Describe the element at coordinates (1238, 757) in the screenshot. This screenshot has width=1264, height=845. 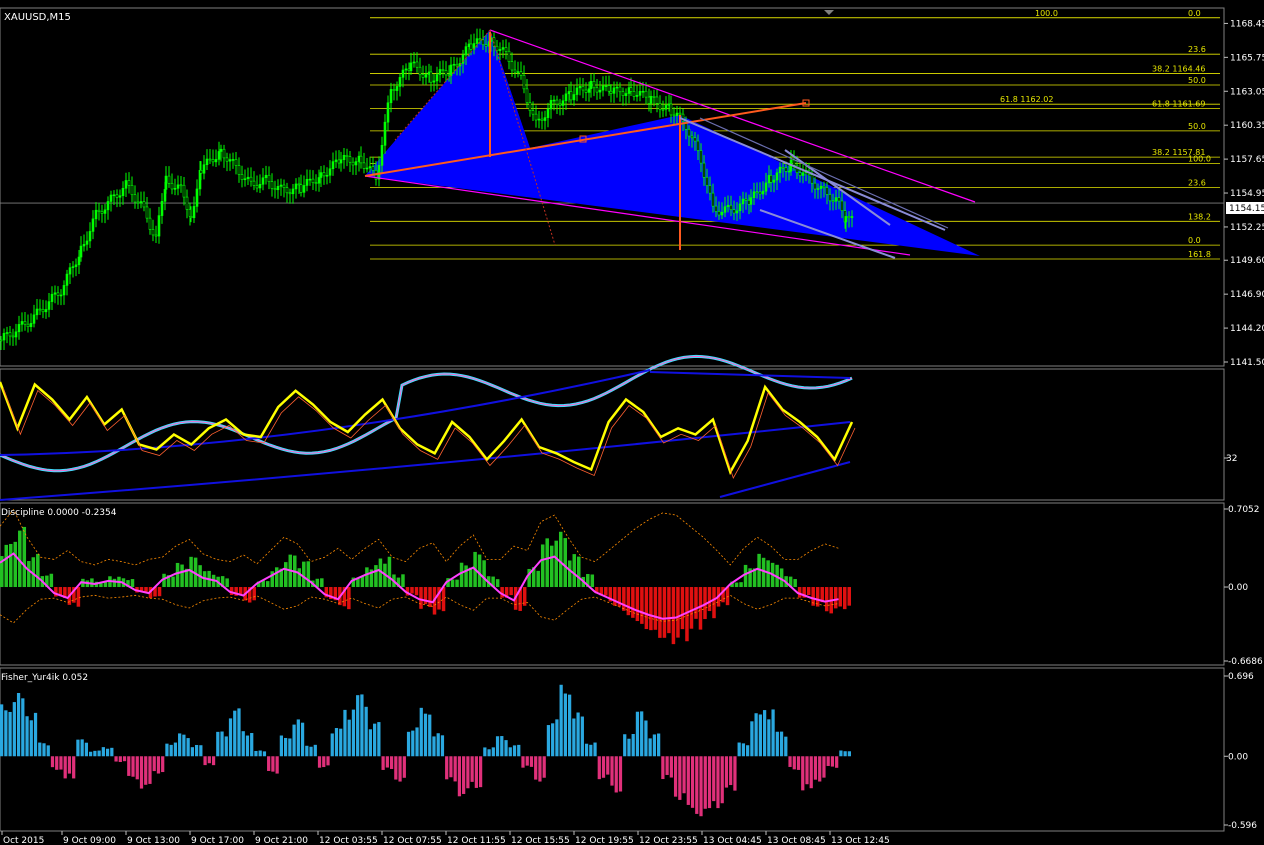
I see `fisher-tick-label: 0.00` at that location.